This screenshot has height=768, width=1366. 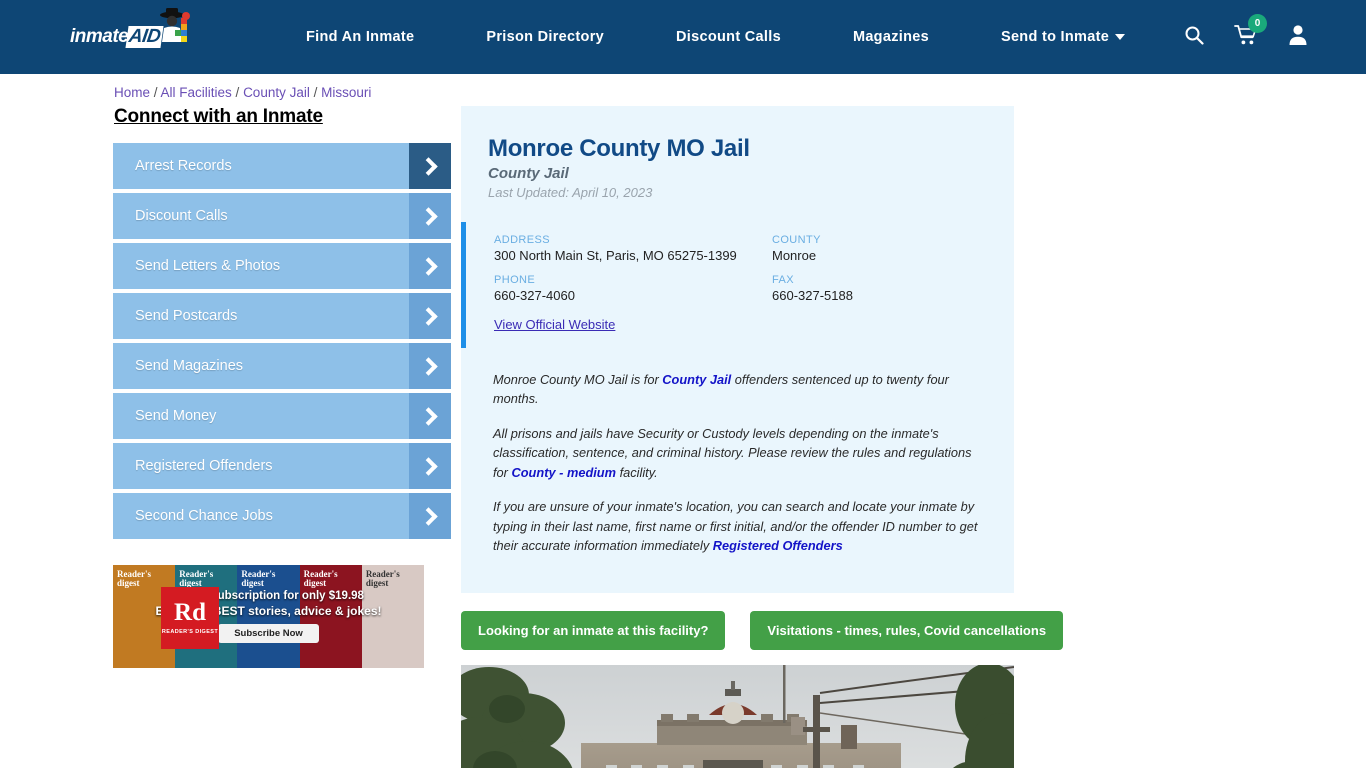 I want to click on user-account-icon, so click(x=1298, y=37).